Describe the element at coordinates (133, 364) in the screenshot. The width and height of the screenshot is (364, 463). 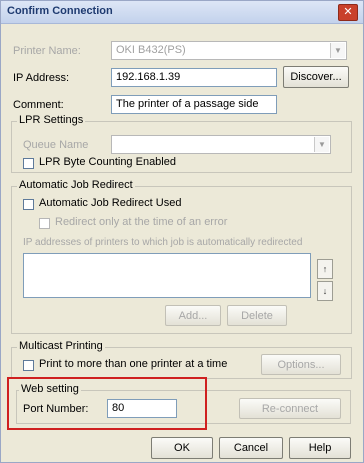
I see `print-more-label: Print to more than one printer at a time` at that location.